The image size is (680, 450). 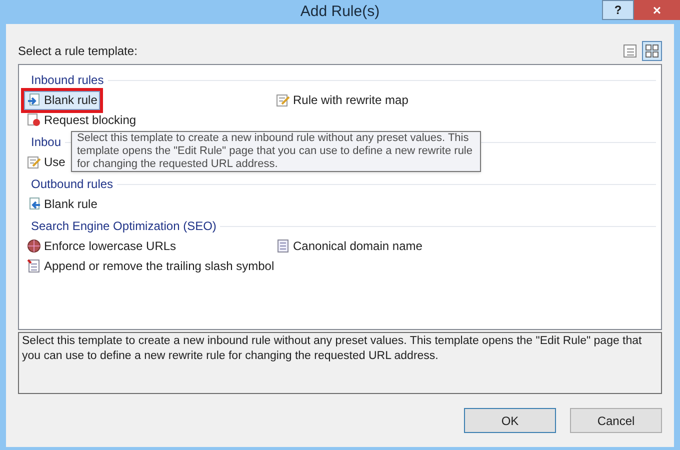 What do you see at coordinates (630, 51) in the screenshot?
I see `list-view-icon` at bounding box center [630, 51].